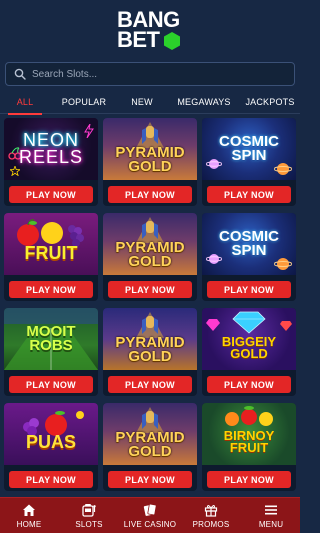 Image resolution: width=320 pixels, height=533 pixels. I want to click on game-title: BIGGEIY GOLD, so click(249, 347).